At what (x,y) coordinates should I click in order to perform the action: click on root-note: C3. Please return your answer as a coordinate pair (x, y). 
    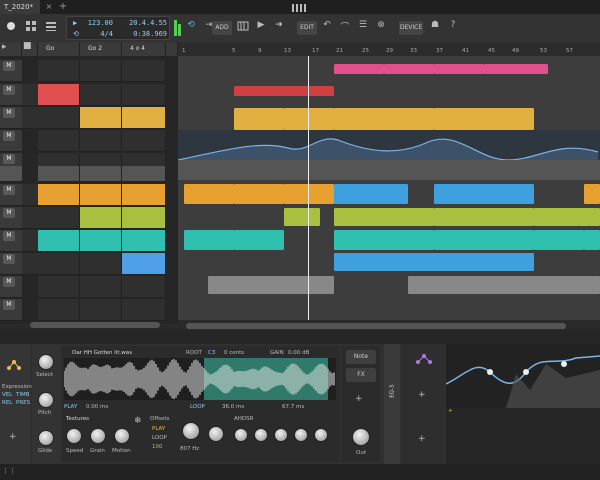
    Looking at the image, I should click on (211, 353).